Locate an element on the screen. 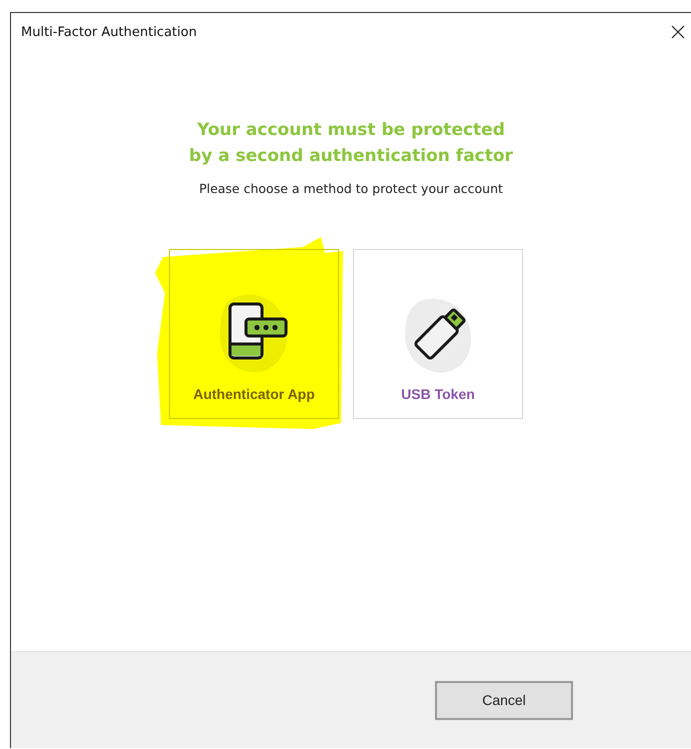  heading: Your account must be protected by a second authentication factor is located at coordinates (351, 143).